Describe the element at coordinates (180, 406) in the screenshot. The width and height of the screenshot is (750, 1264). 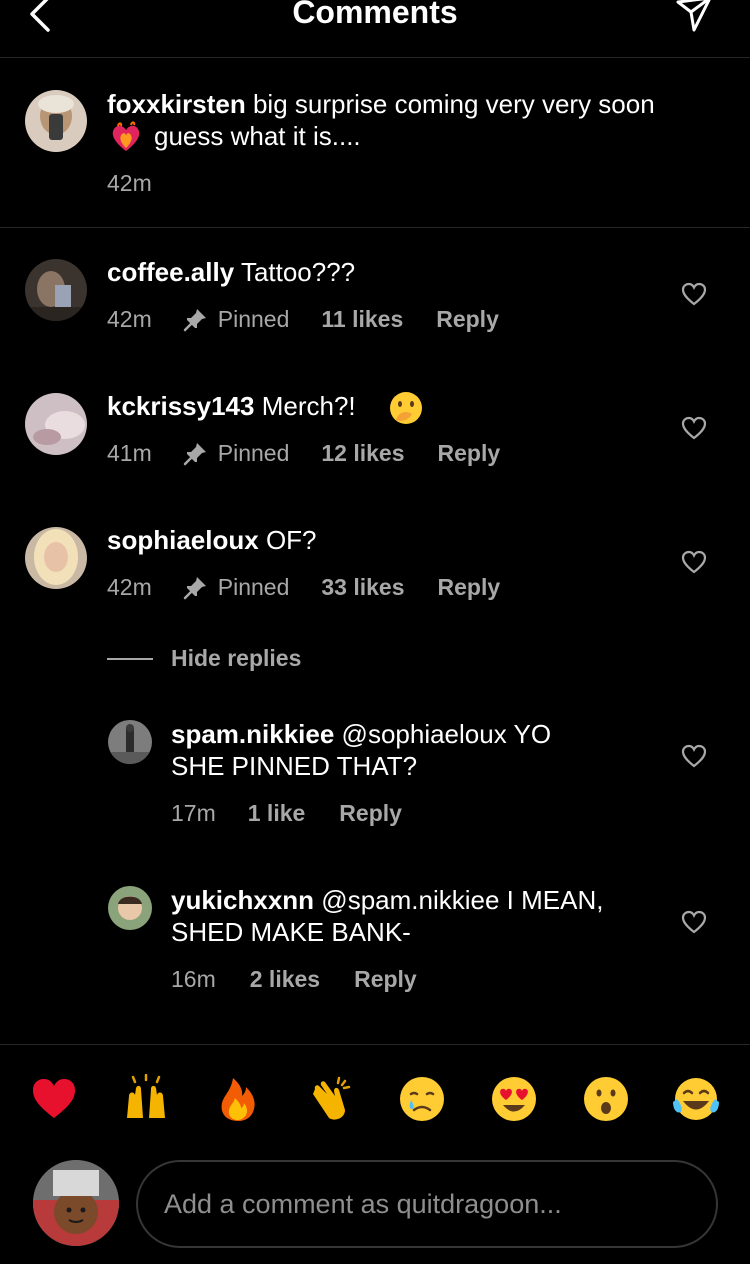
I see `comment-username: kckrissy143` at that location.